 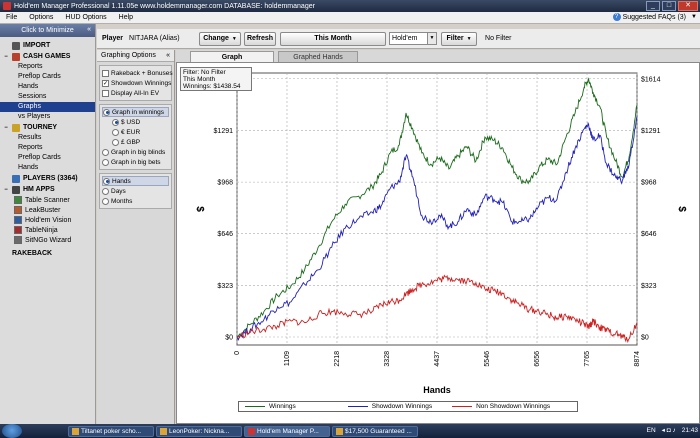 I want to click on checkbox-icon, so click(x=105, y=93).